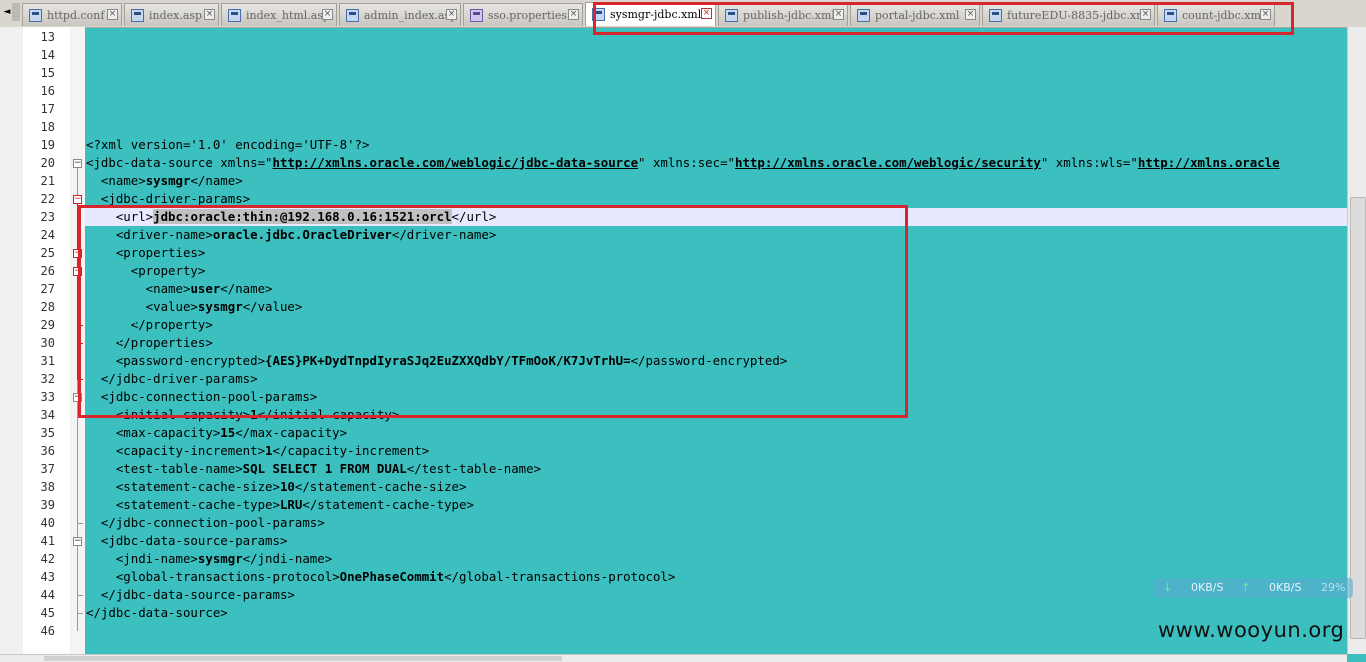  Describe the element at coordinates (47, 253) in the screenshot. I see `line-number: 25` at that location.